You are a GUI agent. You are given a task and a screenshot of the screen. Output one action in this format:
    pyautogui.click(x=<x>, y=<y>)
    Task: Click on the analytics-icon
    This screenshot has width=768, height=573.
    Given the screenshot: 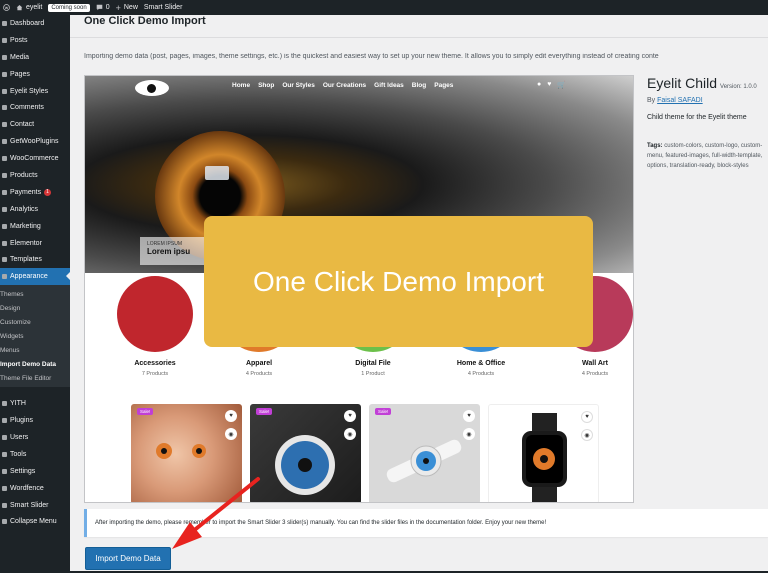 What is the action you would take?
    pyautogui.click(x=4, y=209)
    